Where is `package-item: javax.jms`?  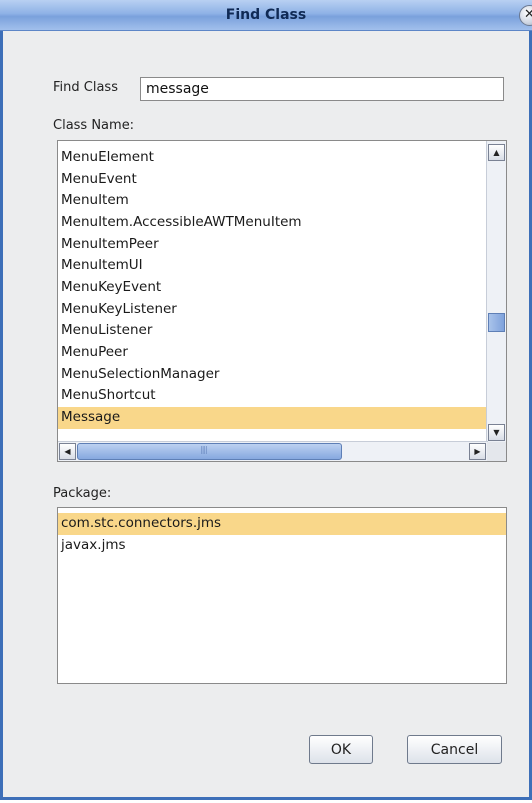 package-item: javax.jms is located at coordinates (282, 546).